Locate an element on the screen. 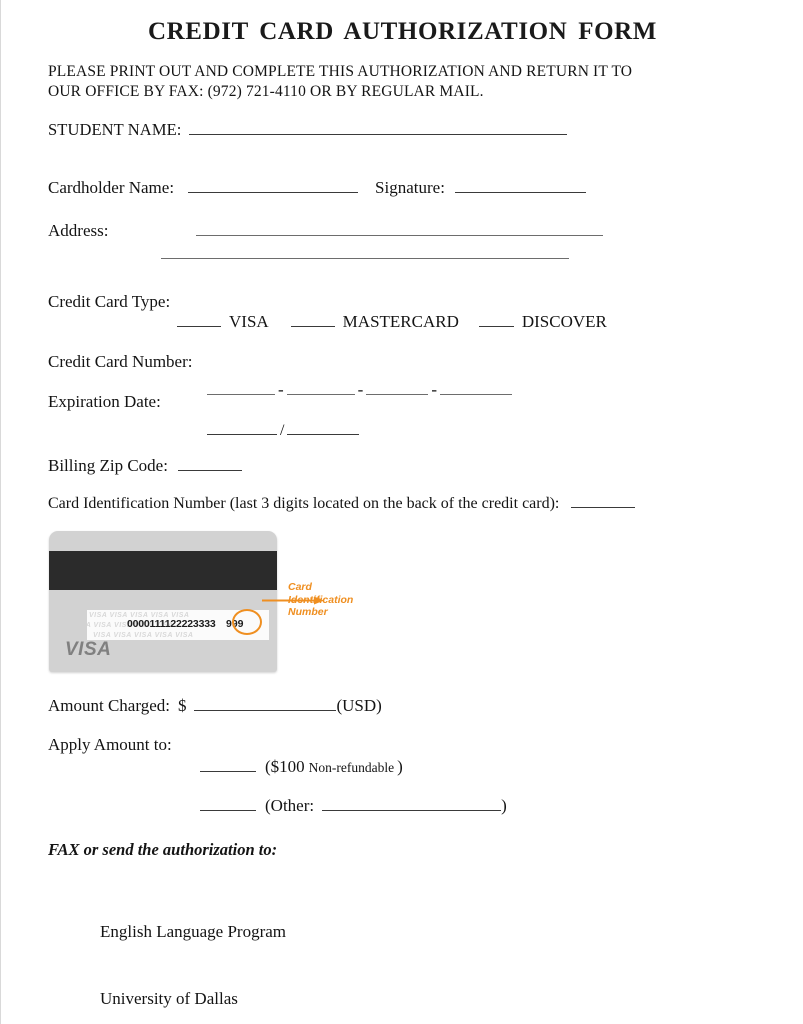 Image resolution: width=803 pixels, height=1024 pixels. cardholder-name-label: Cardholder Name: is located at coordinates (111, 187).